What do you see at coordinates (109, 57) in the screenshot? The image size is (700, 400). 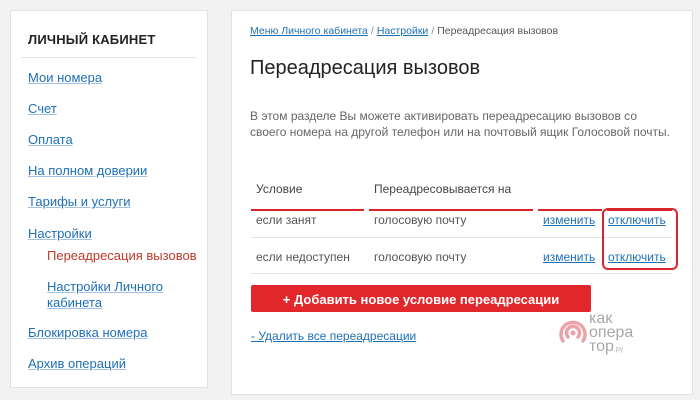 I see `sidebar-divider` at bounding box center [109, 57].